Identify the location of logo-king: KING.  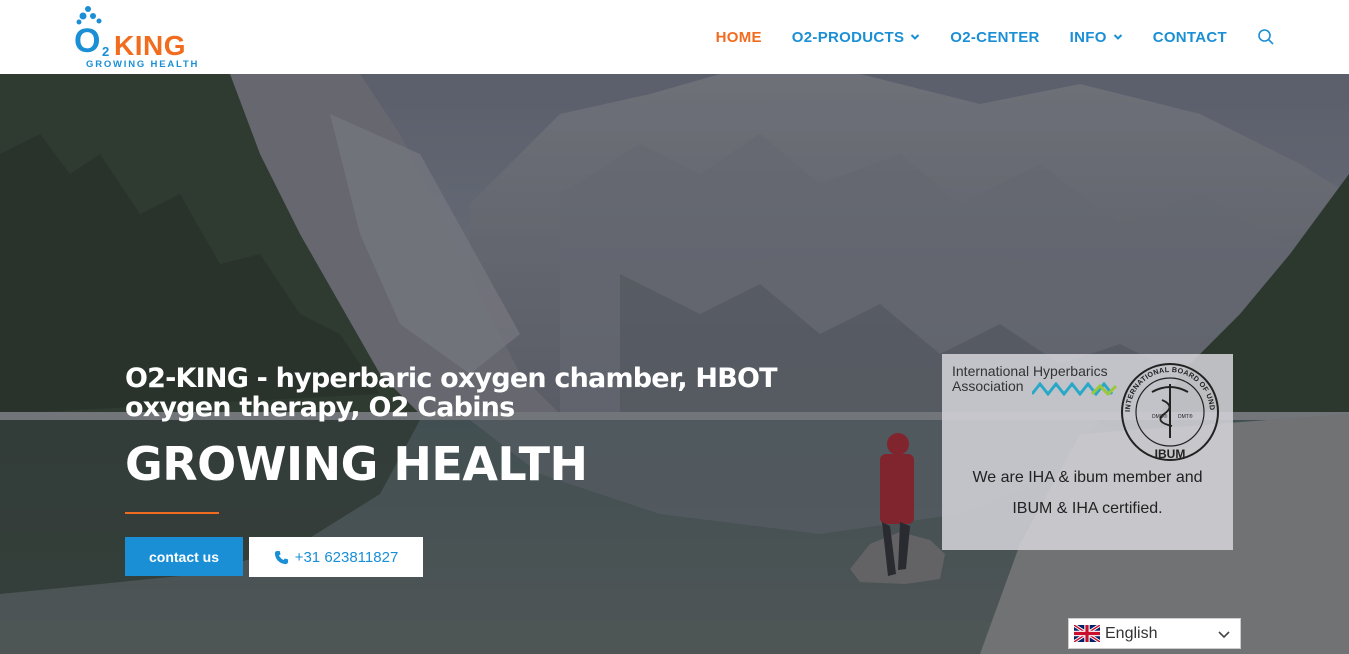
(150, 45).